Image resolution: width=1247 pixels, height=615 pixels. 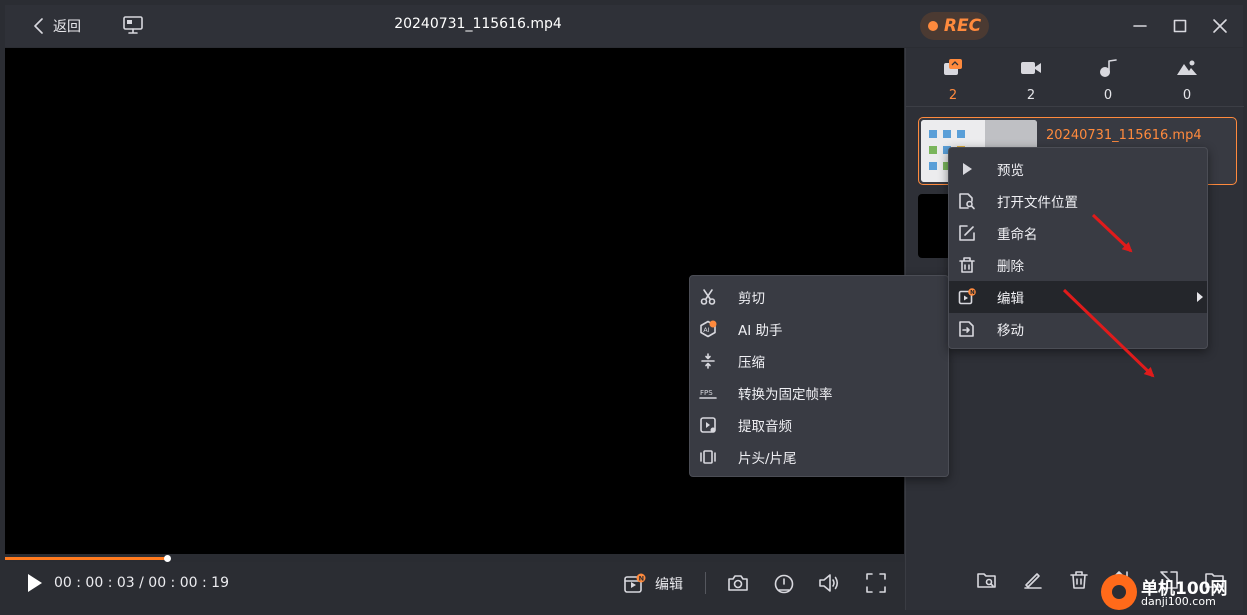 What do you see at coordinates (819, 361) in the screenshot?
I see `menu-item-compress: 压缩` at bounding box center [819, 361].